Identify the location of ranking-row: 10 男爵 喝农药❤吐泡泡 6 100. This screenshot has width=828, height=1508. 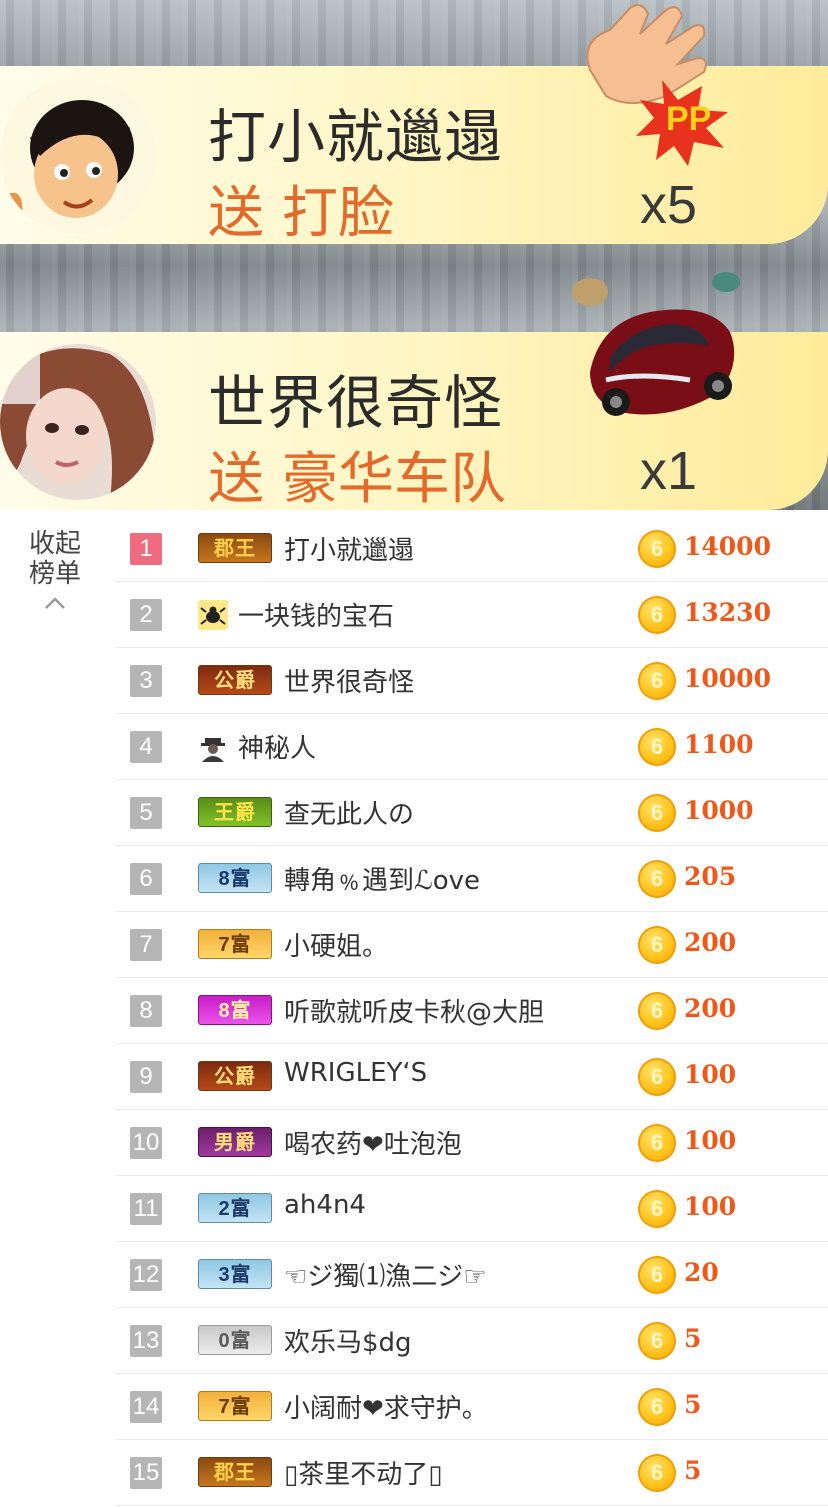
(472, 1143).